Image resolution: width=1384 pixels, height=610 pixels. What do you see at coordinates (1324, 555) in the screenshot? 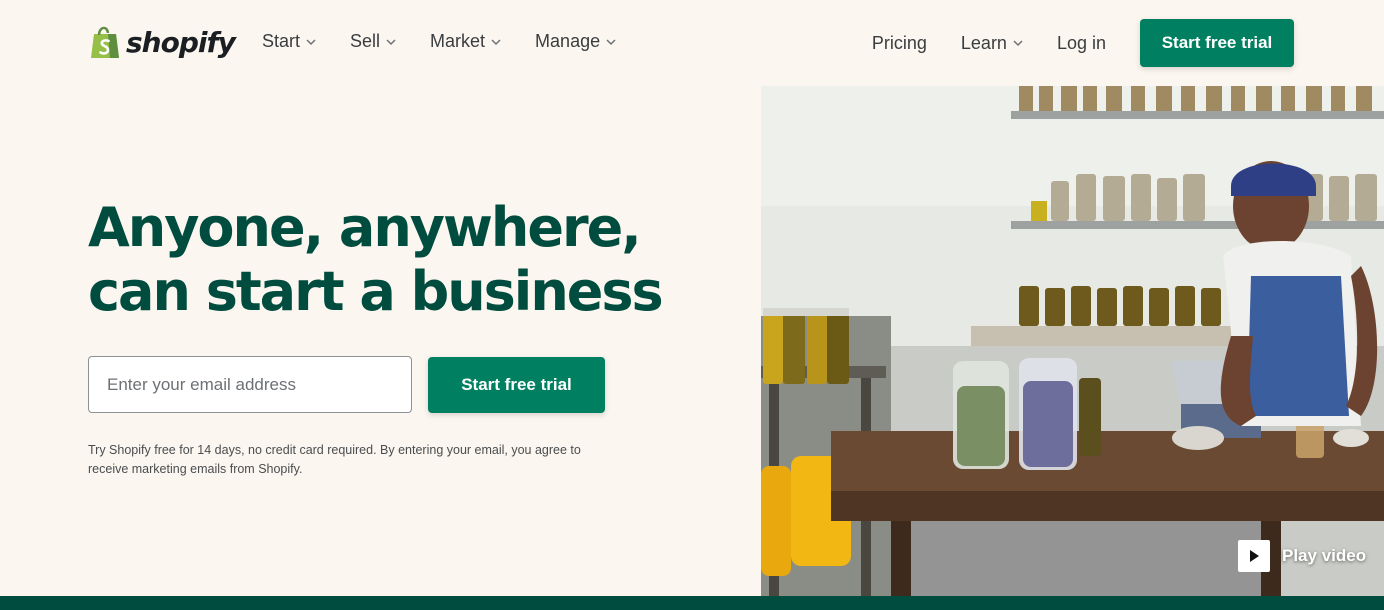
I see `play-video-label: Play video` at bounding box center [1324, 555].